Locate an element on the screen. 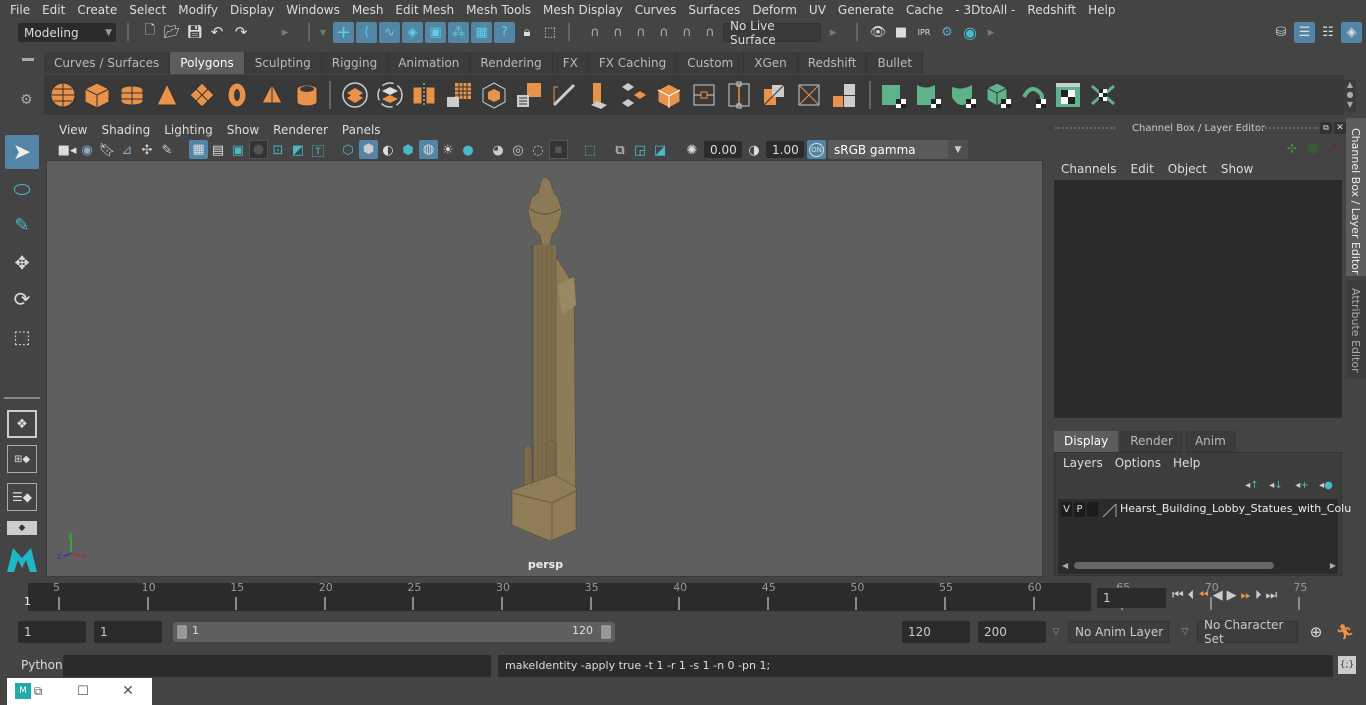 This screenshot has width=1366, height=705. camera-icon: ■◂ is located at coordinates (67, 150).